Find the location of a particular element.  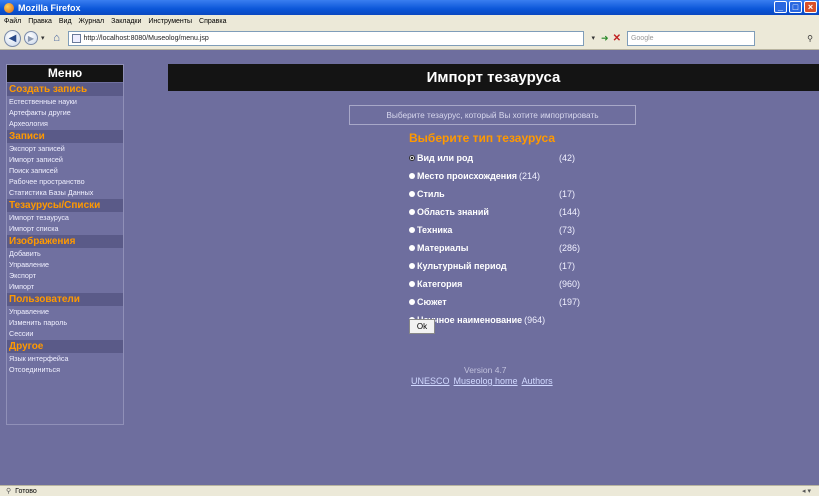

menu-tools: Инструменты is located at coordinates (170, 21).